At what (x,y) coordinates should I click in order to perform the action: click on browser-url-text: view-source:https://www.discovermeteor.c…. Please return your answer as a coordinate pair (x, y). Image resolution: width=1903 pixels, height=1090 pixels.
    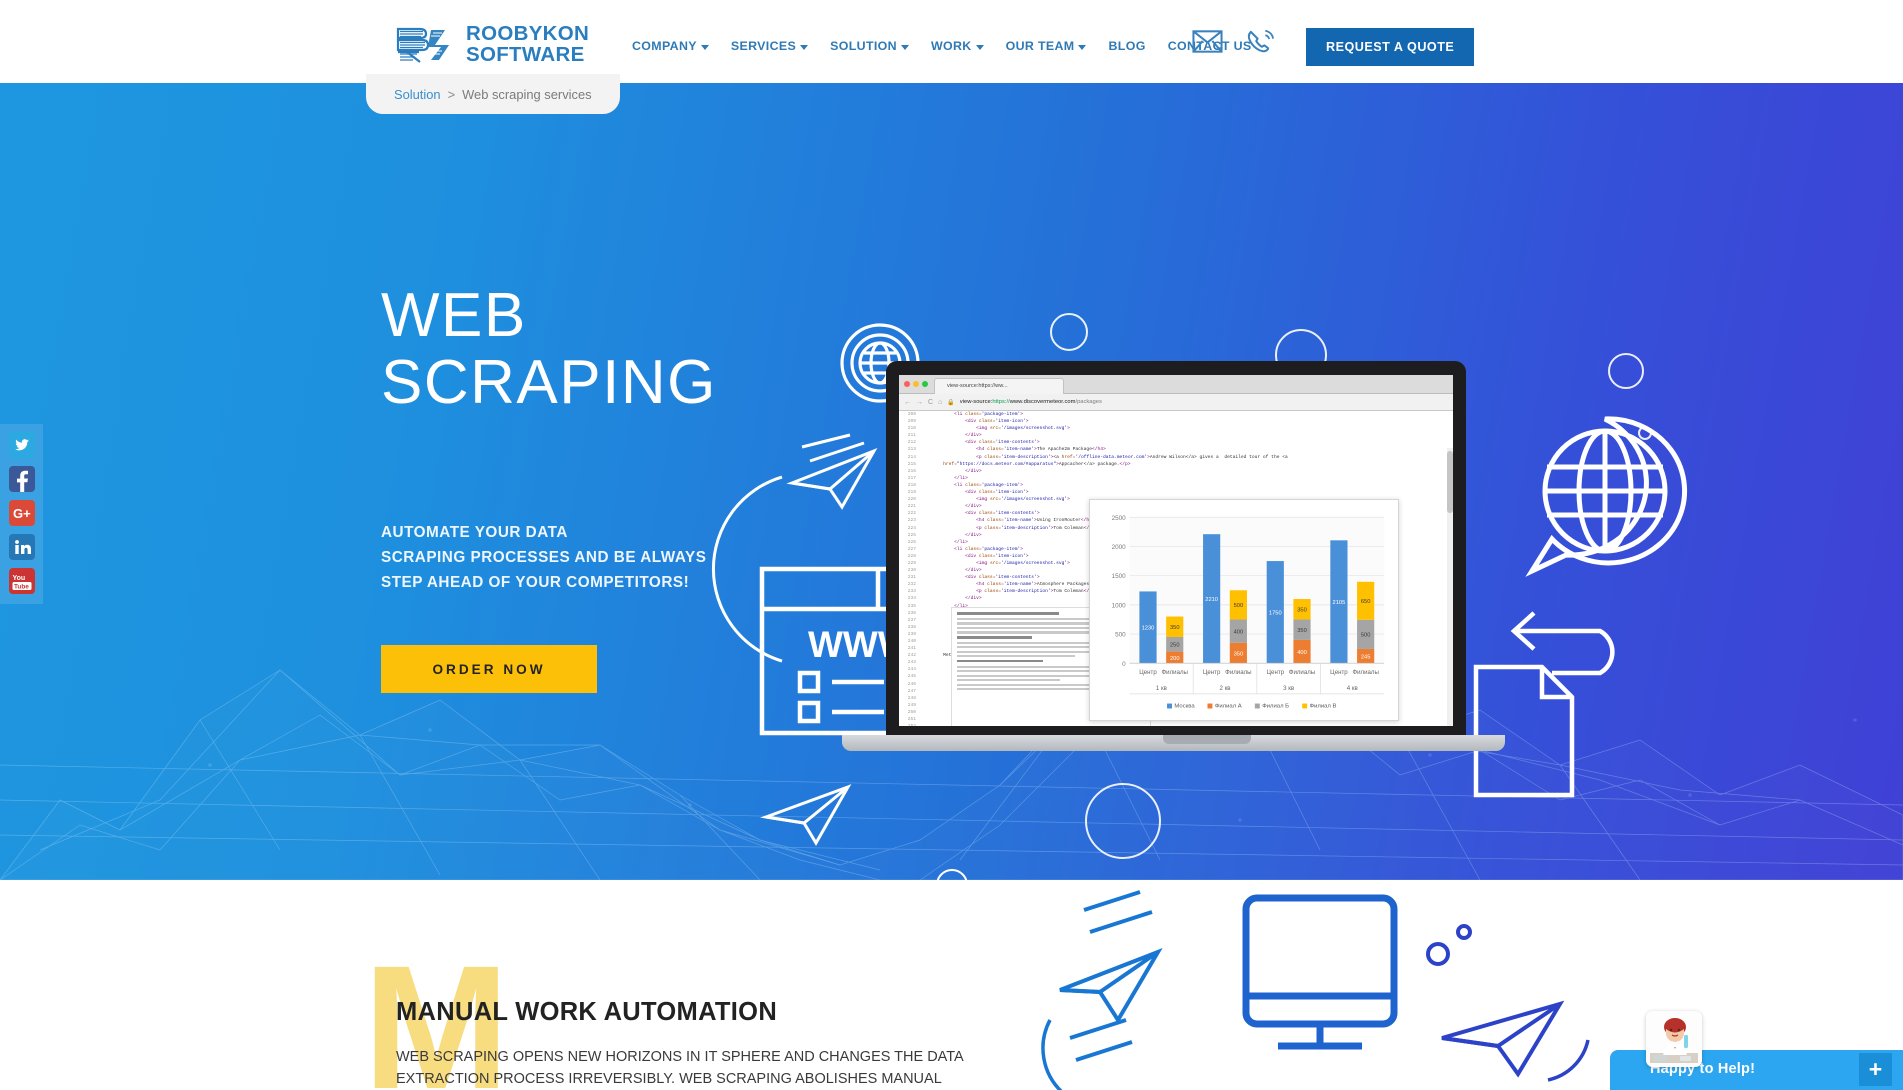
    Looking at the image, I should click on (1031, 402).